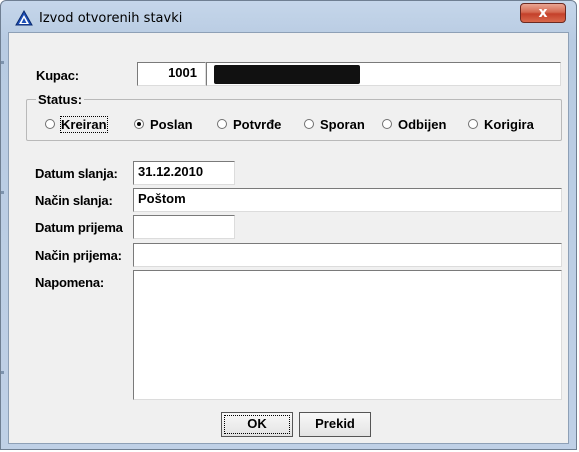 This screenshot has height=452, width=579. Describe the element at coordinates (347, 200) in the screenshot. I see `nacin-slanja-input: Poštom` at that location.